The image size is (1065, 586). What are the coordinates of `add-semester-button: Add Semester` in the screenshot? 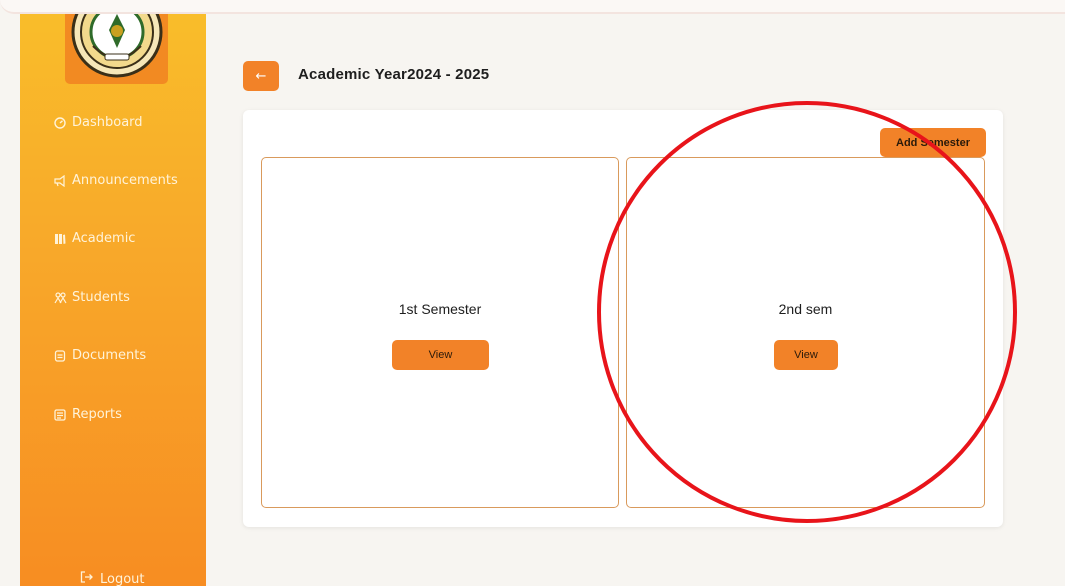 It's located at (933, 142).